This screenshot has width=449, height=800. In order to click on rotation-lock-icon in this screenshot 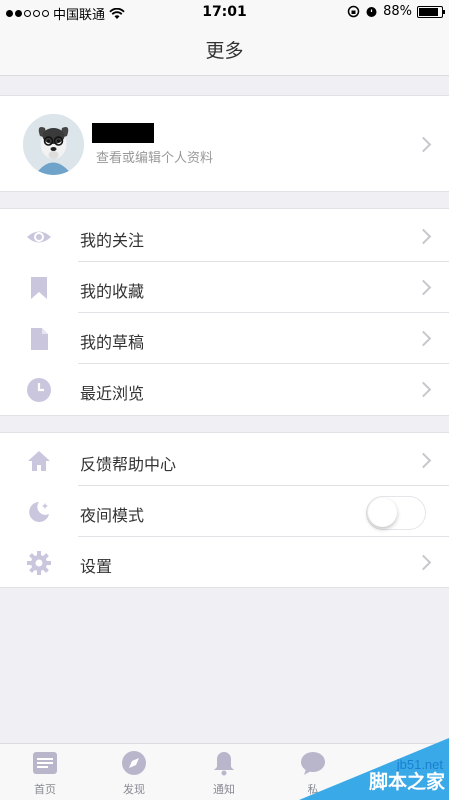, I will do `click(353, 11)`.